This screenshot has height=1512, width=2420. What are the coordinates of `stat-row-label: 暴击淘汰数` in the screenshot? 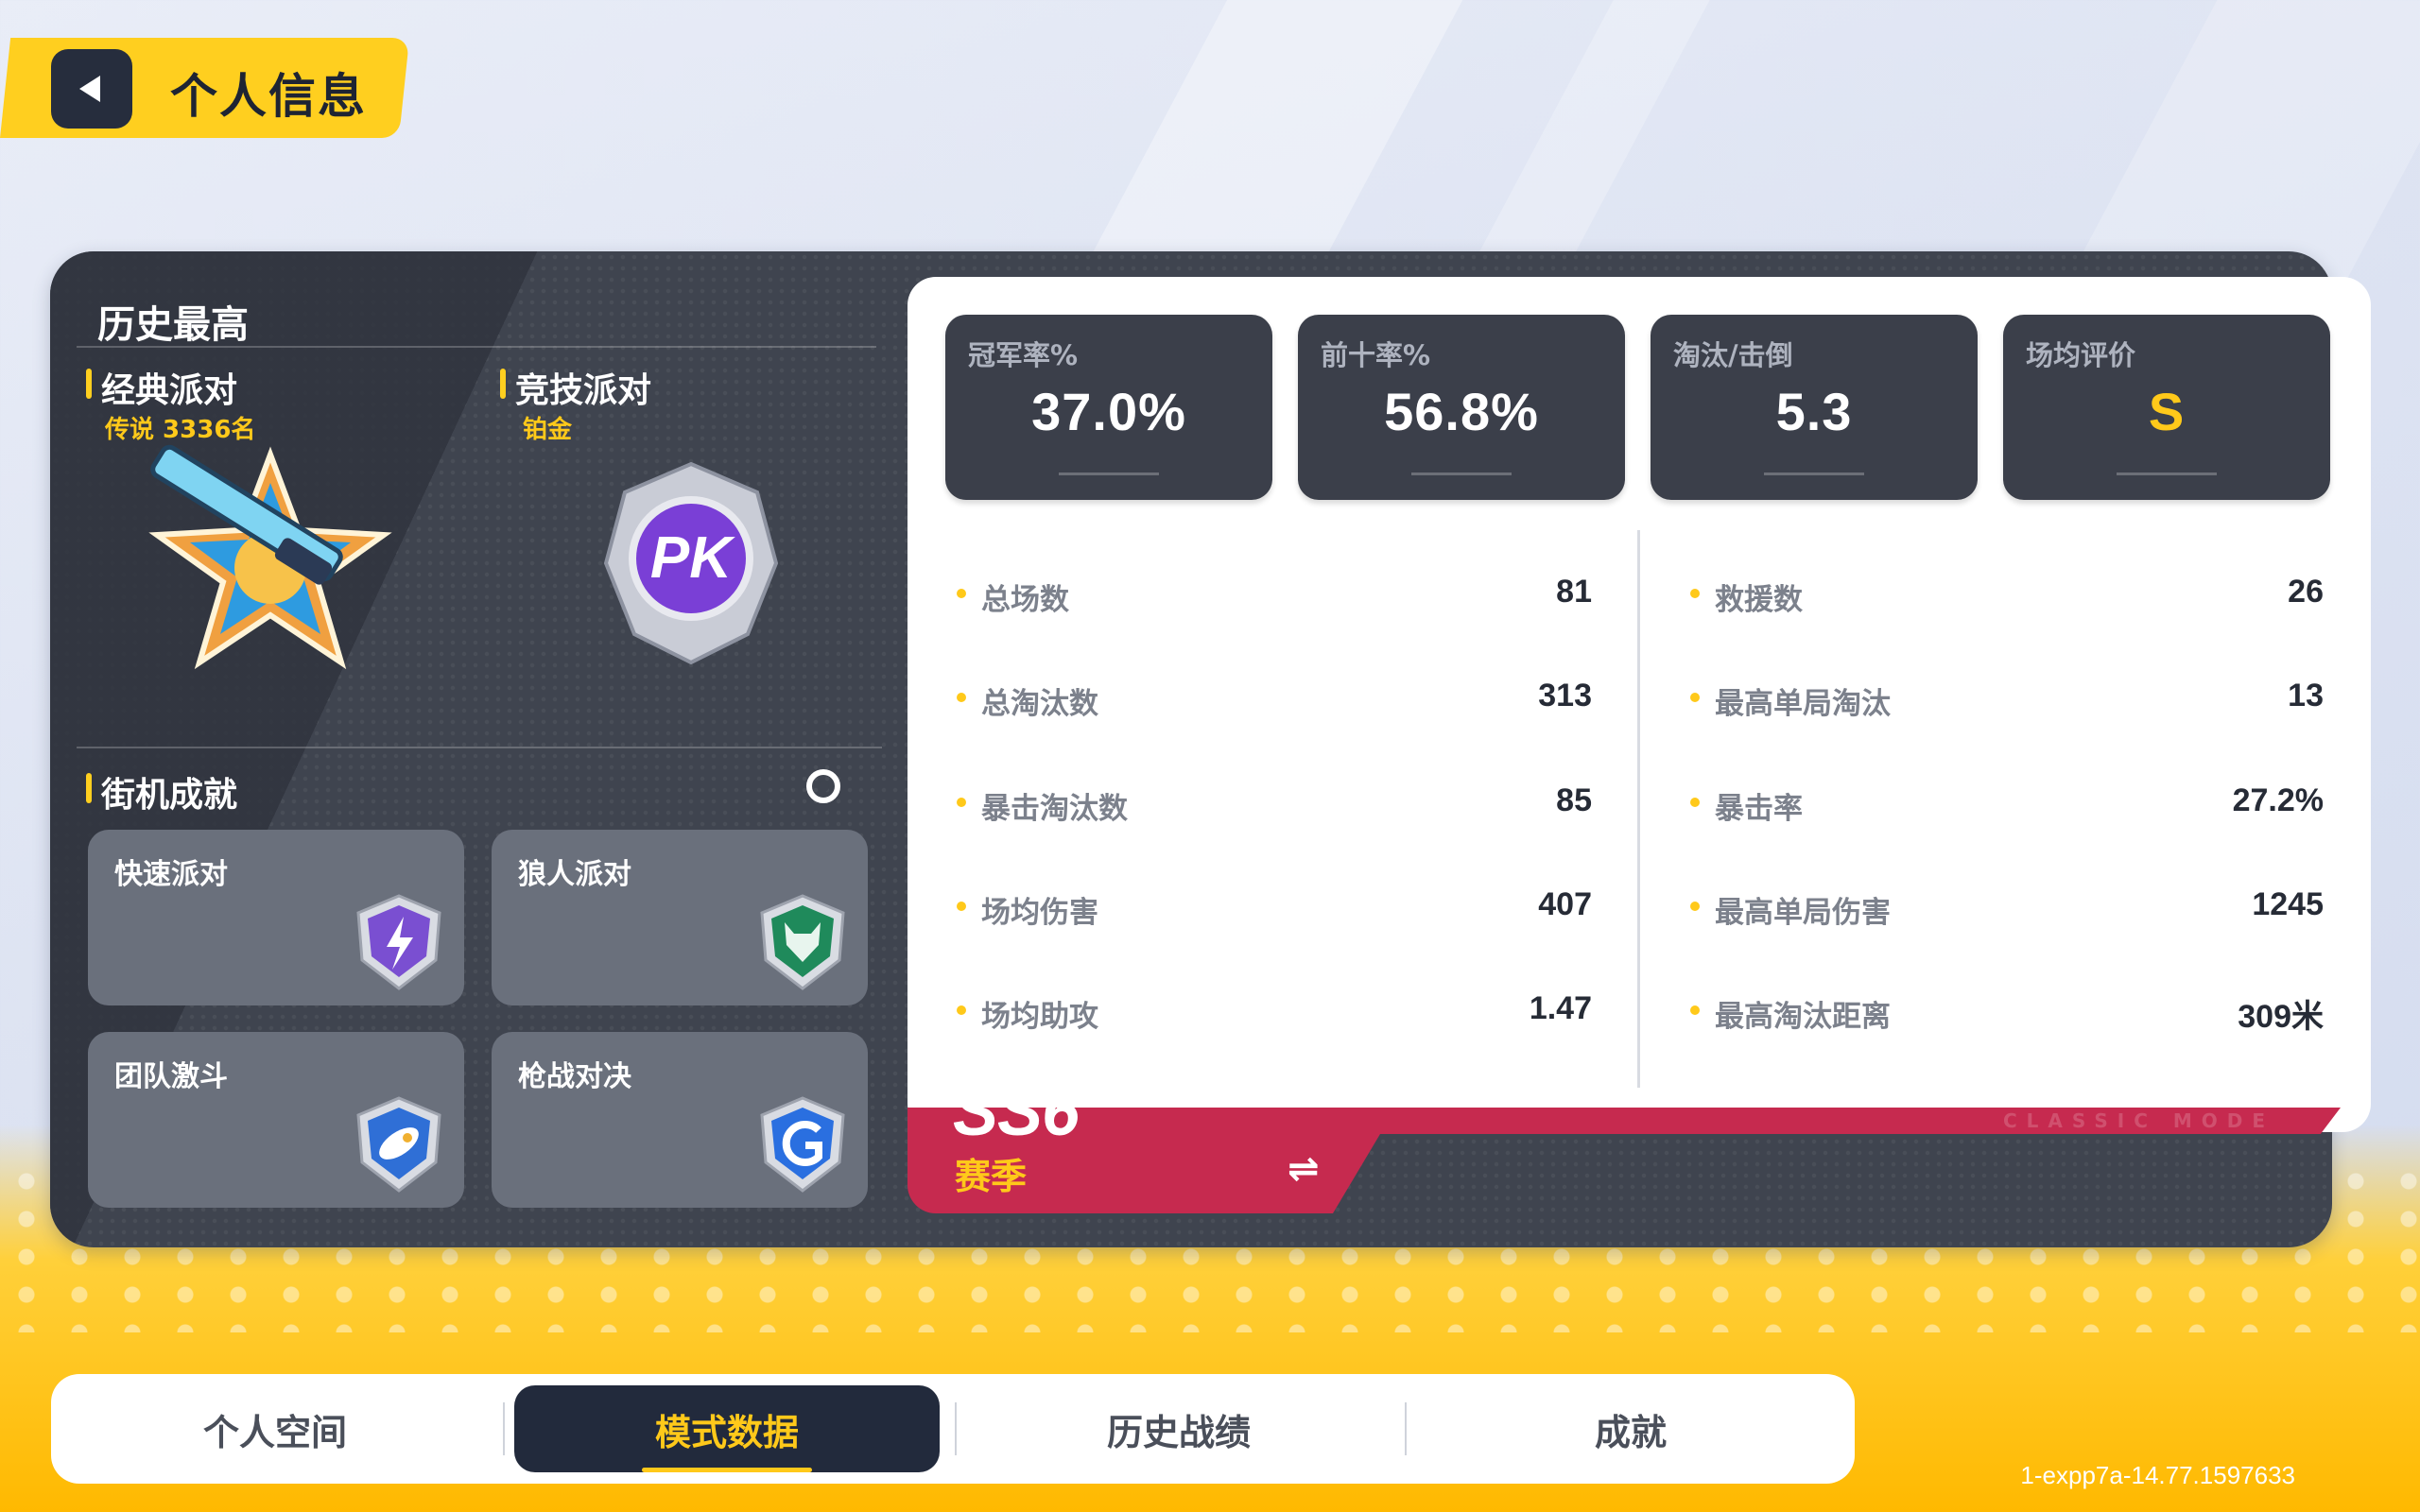 It's located at (1054, 809).